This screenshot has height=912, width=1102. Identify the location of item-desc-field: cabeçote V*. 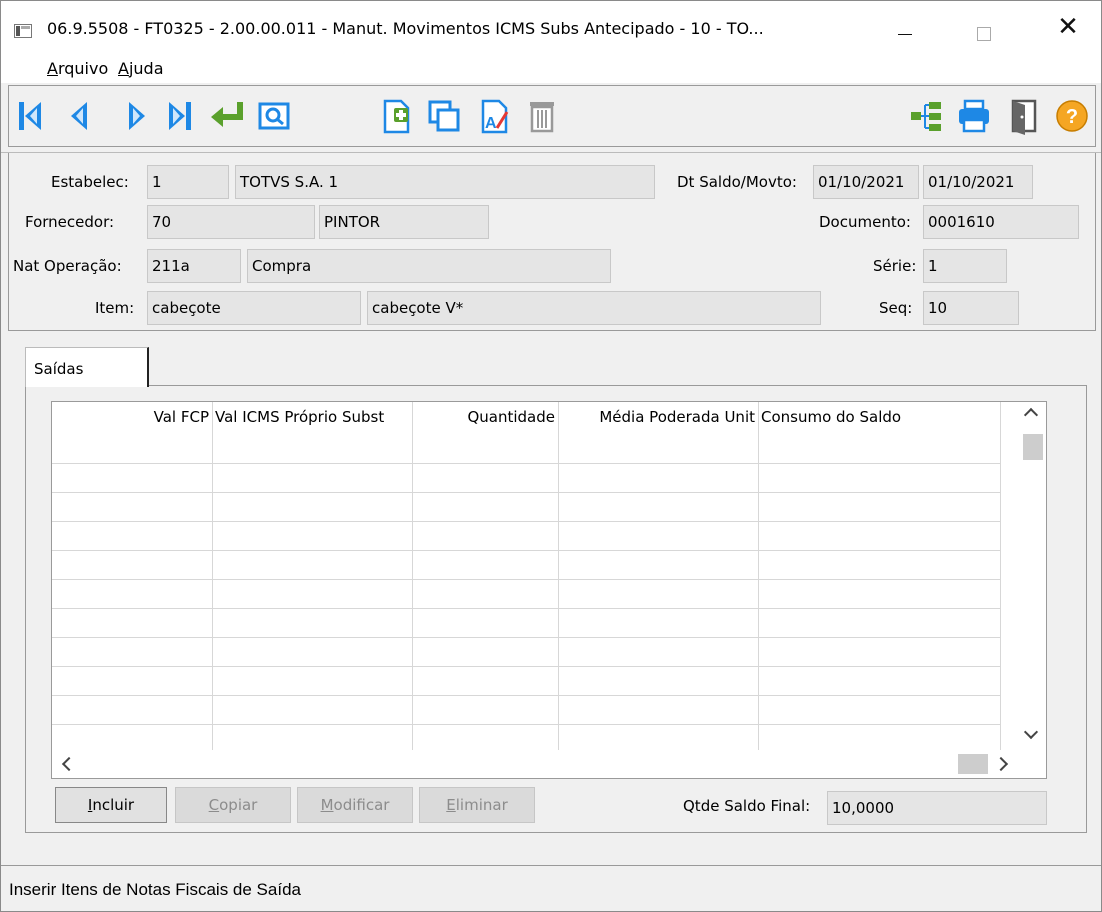
(594, 308).